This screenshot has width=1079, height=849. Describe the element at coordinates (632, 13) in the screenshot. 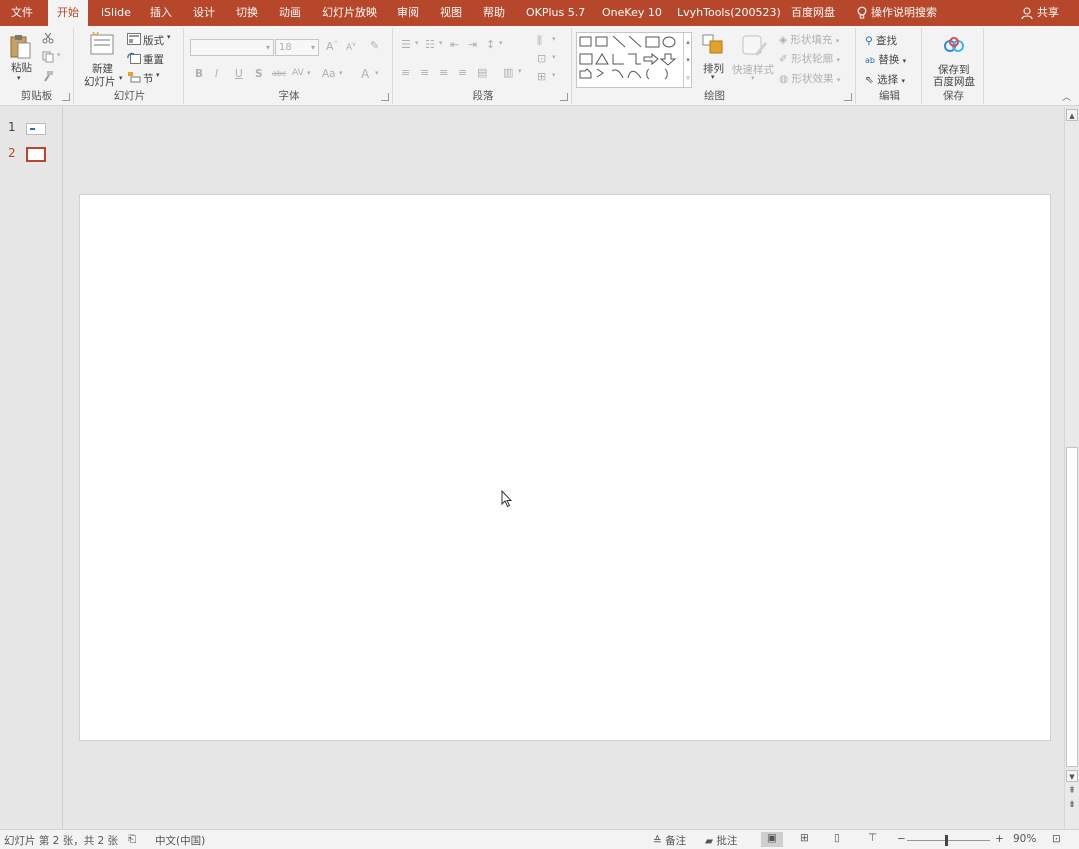

I see `tab-onekey: OneKey 10` at that location.